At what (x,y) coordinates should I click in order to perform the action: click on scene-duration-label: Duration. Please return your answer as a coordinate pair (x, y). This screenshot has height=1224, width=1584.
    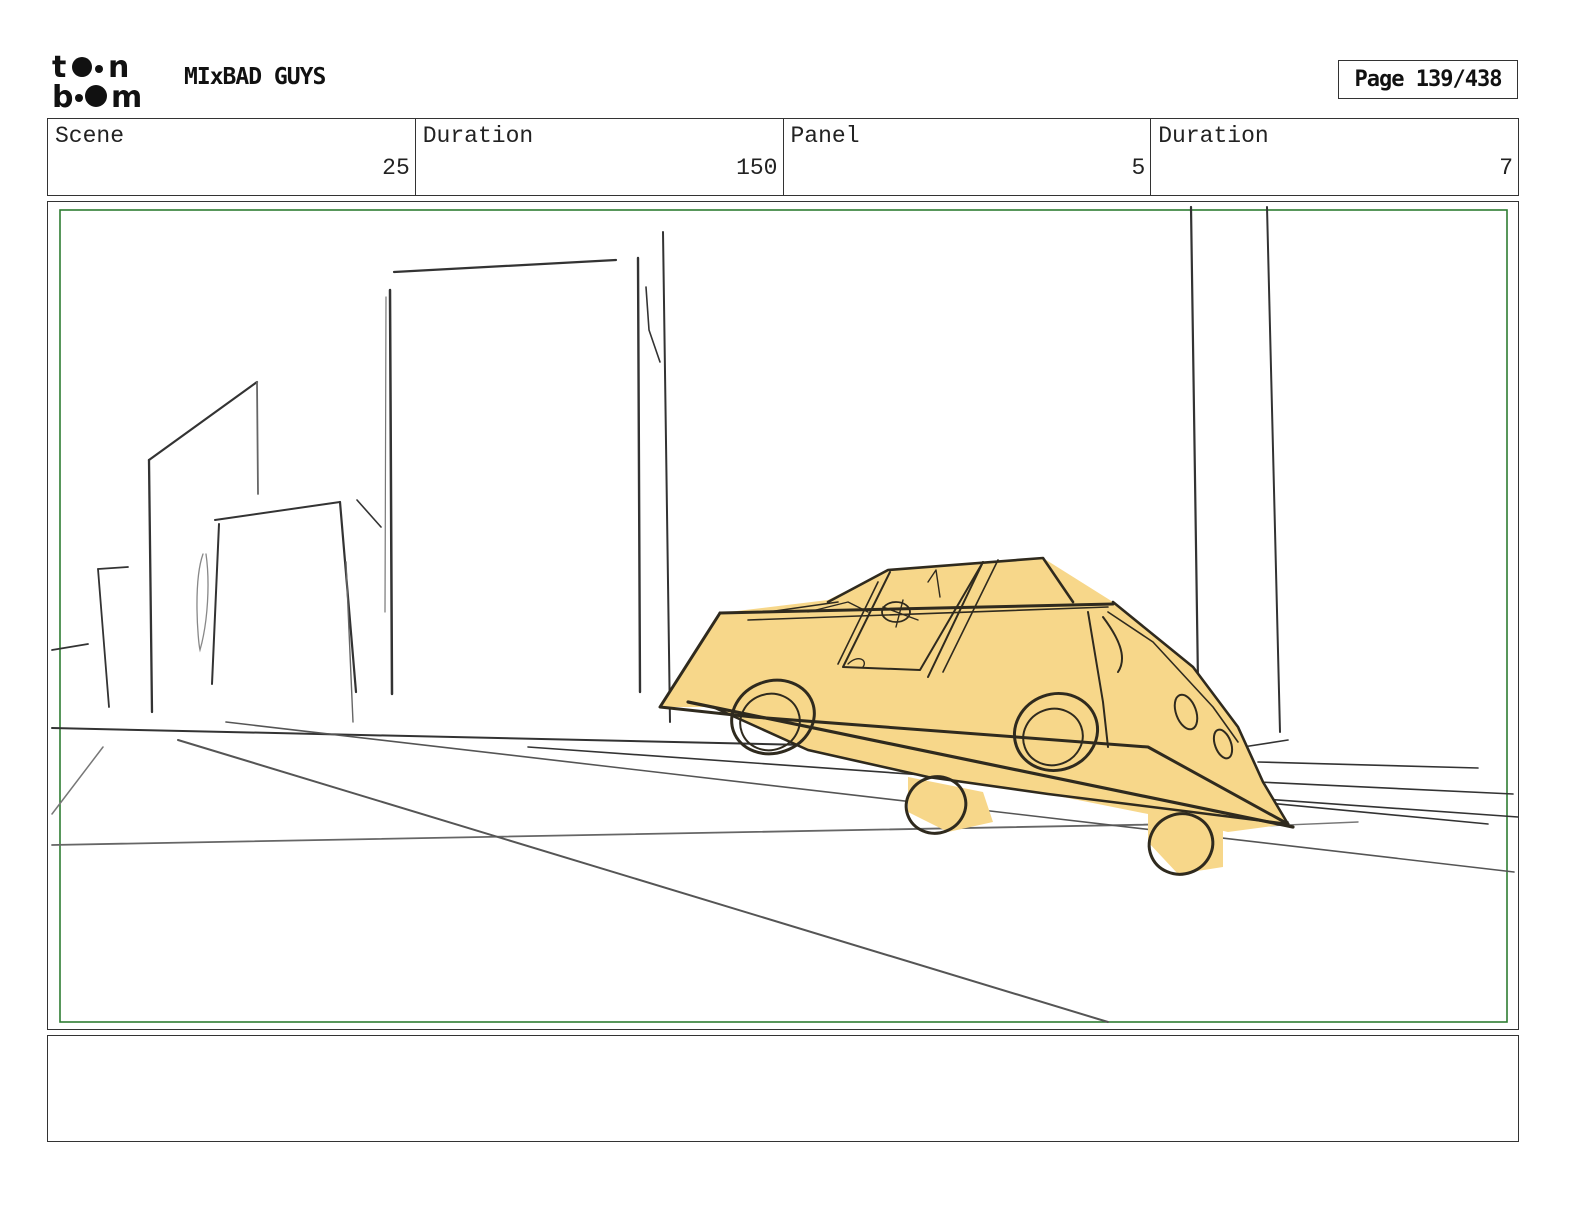
    Looking at the image, I should click on (478, 136).